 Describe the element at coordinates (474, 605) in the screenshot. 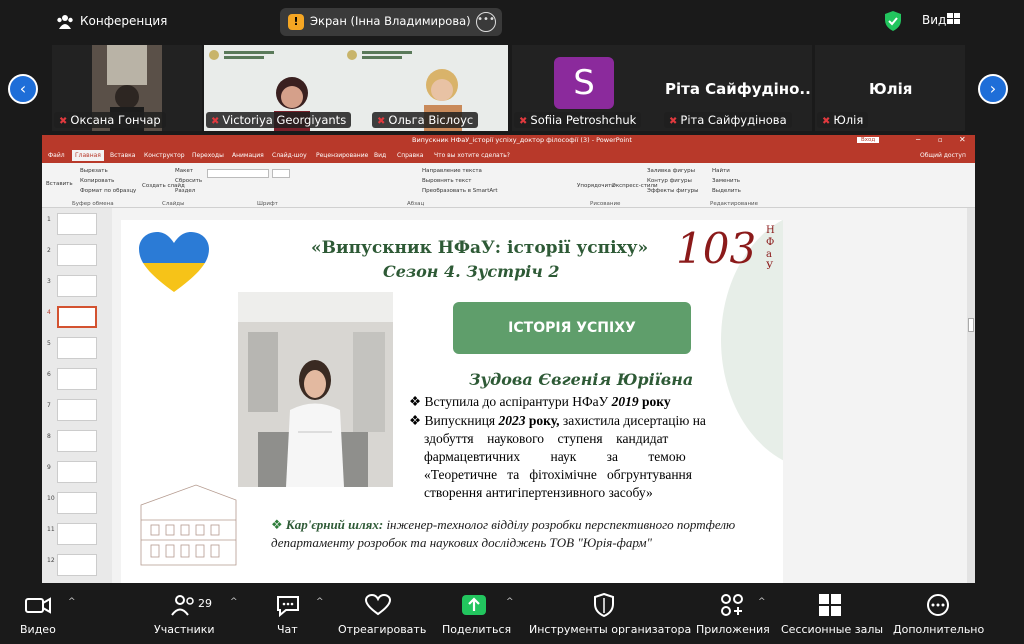

I see `share-screen-icon` at that location.